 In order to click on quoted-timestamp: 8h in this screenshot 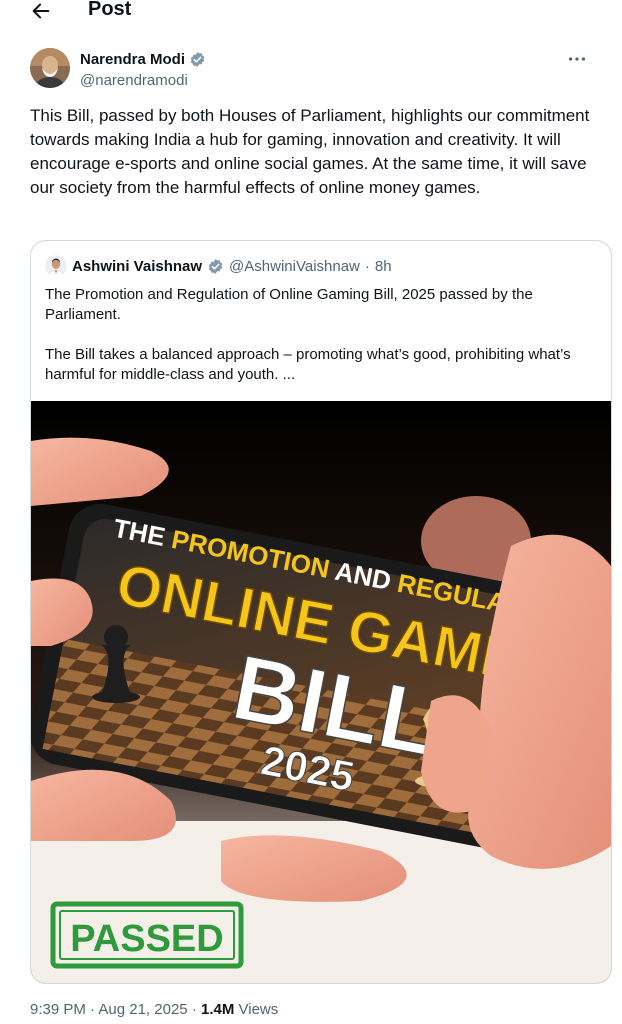, I will do `click(383, 266)`.